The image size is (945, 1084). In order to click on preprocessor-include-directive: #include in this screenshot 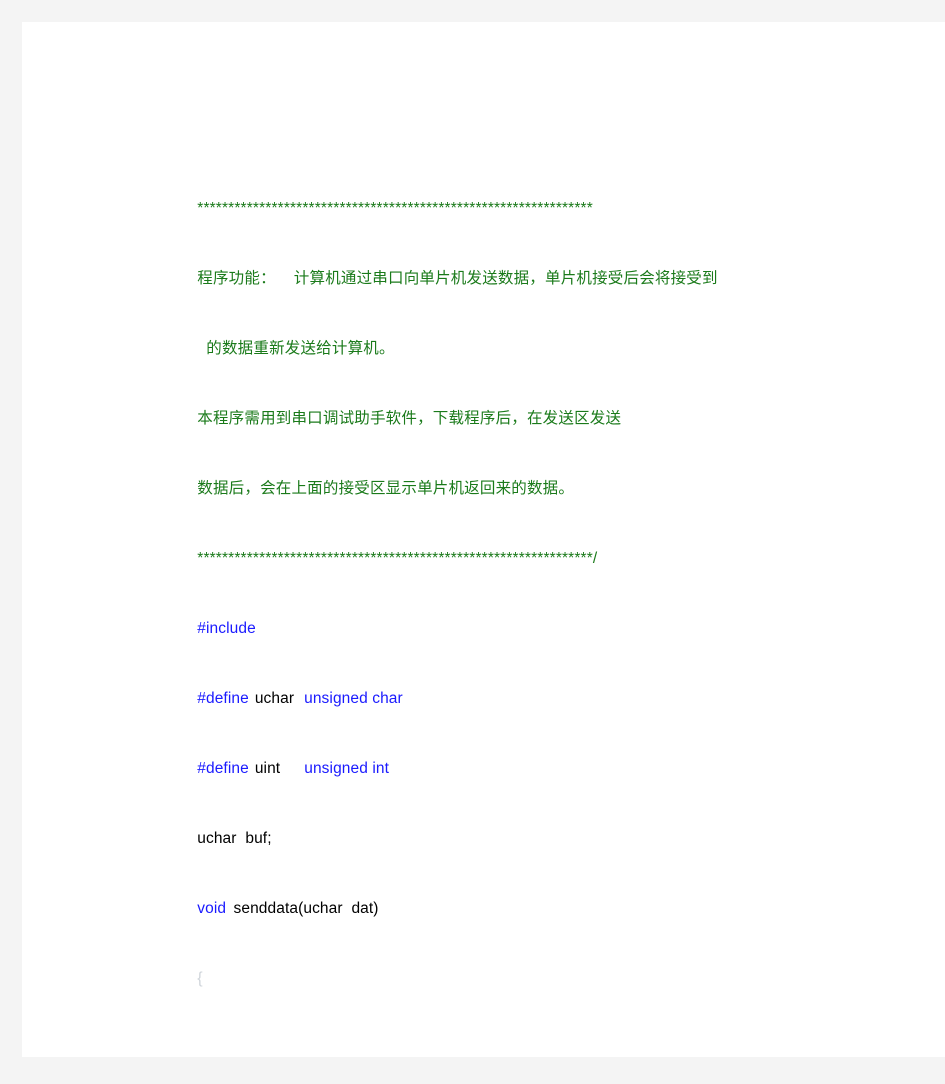, I will do `click(226, 628)`.